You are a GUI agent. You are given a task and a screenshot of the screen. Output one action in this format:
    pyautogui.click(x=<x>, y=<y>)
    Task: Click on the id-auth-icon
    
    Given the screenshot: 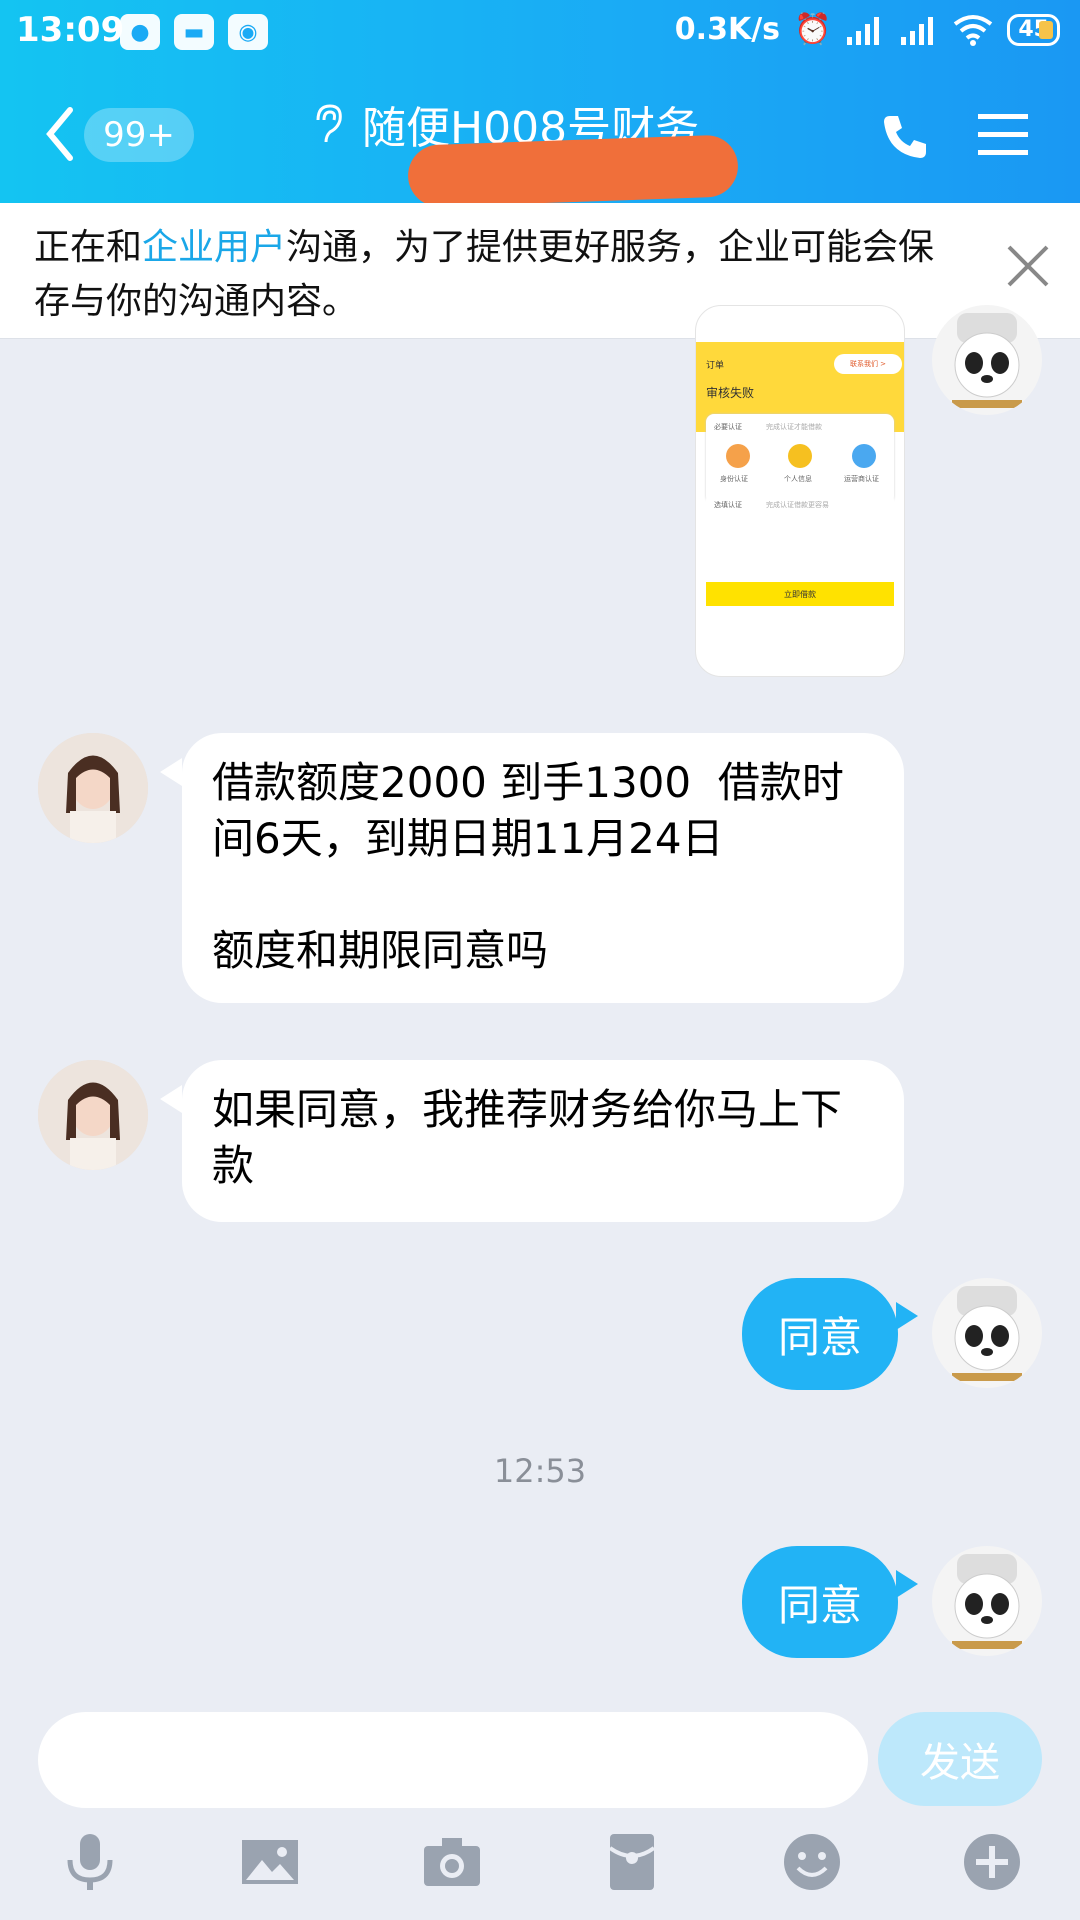 What is the action you would take?
    pyautogui.click(x=738, y=456)
    